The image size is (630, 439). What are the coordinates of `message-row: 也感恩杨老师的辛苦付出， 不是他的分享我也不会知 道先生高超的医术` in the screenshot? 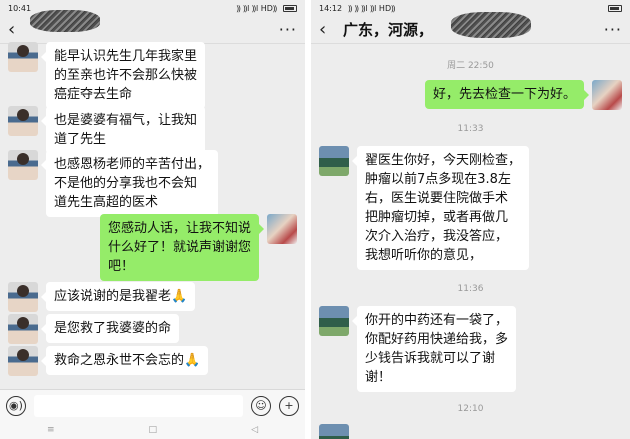 It's located at (113, 183).